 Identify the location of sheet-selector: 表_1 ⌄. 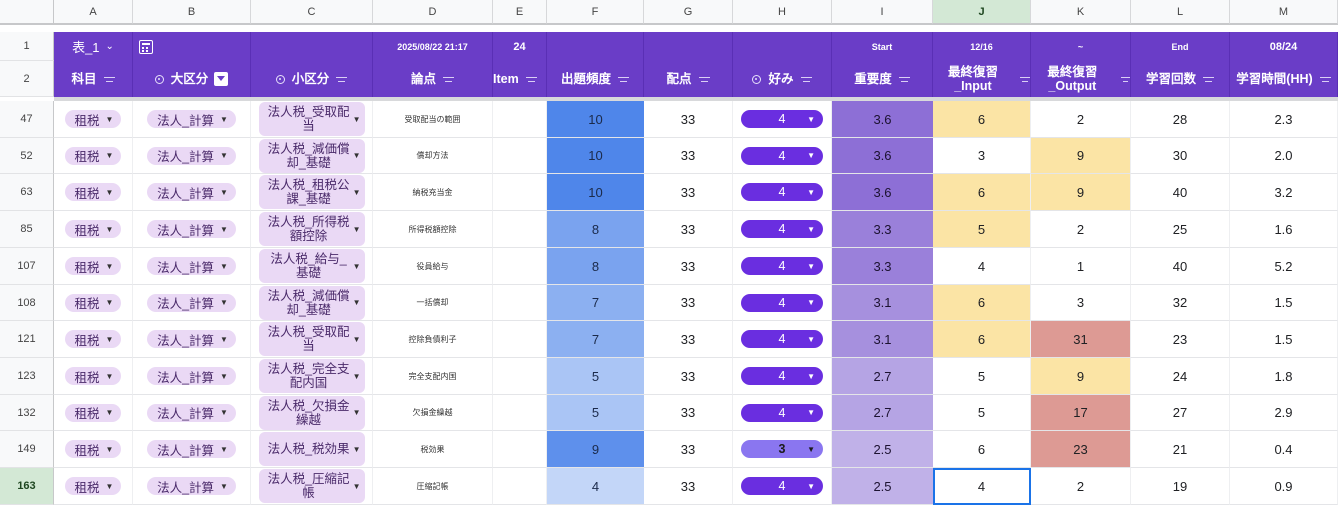
(93, 46).